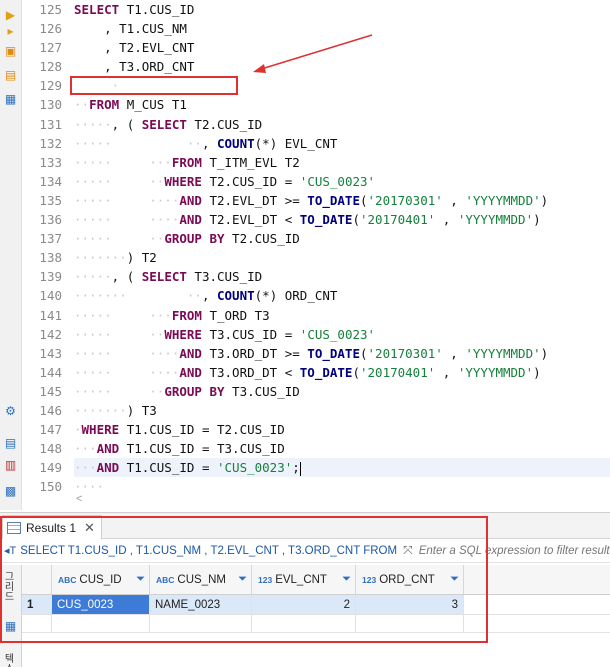  What do you see at coordinates (50, 277) in the screenshot?
I see `line-number: 139` at bounding box center [50, 277].